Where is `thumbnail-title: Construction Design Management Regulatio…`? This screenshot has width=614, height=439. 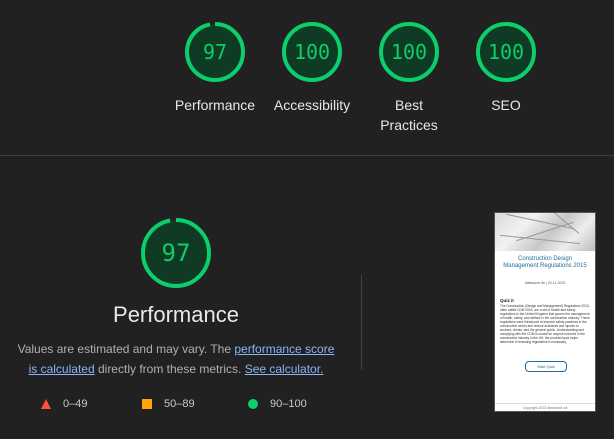
thumbnail-title: Construction Design Management Regulatio… is located at coordinates (545, 262).